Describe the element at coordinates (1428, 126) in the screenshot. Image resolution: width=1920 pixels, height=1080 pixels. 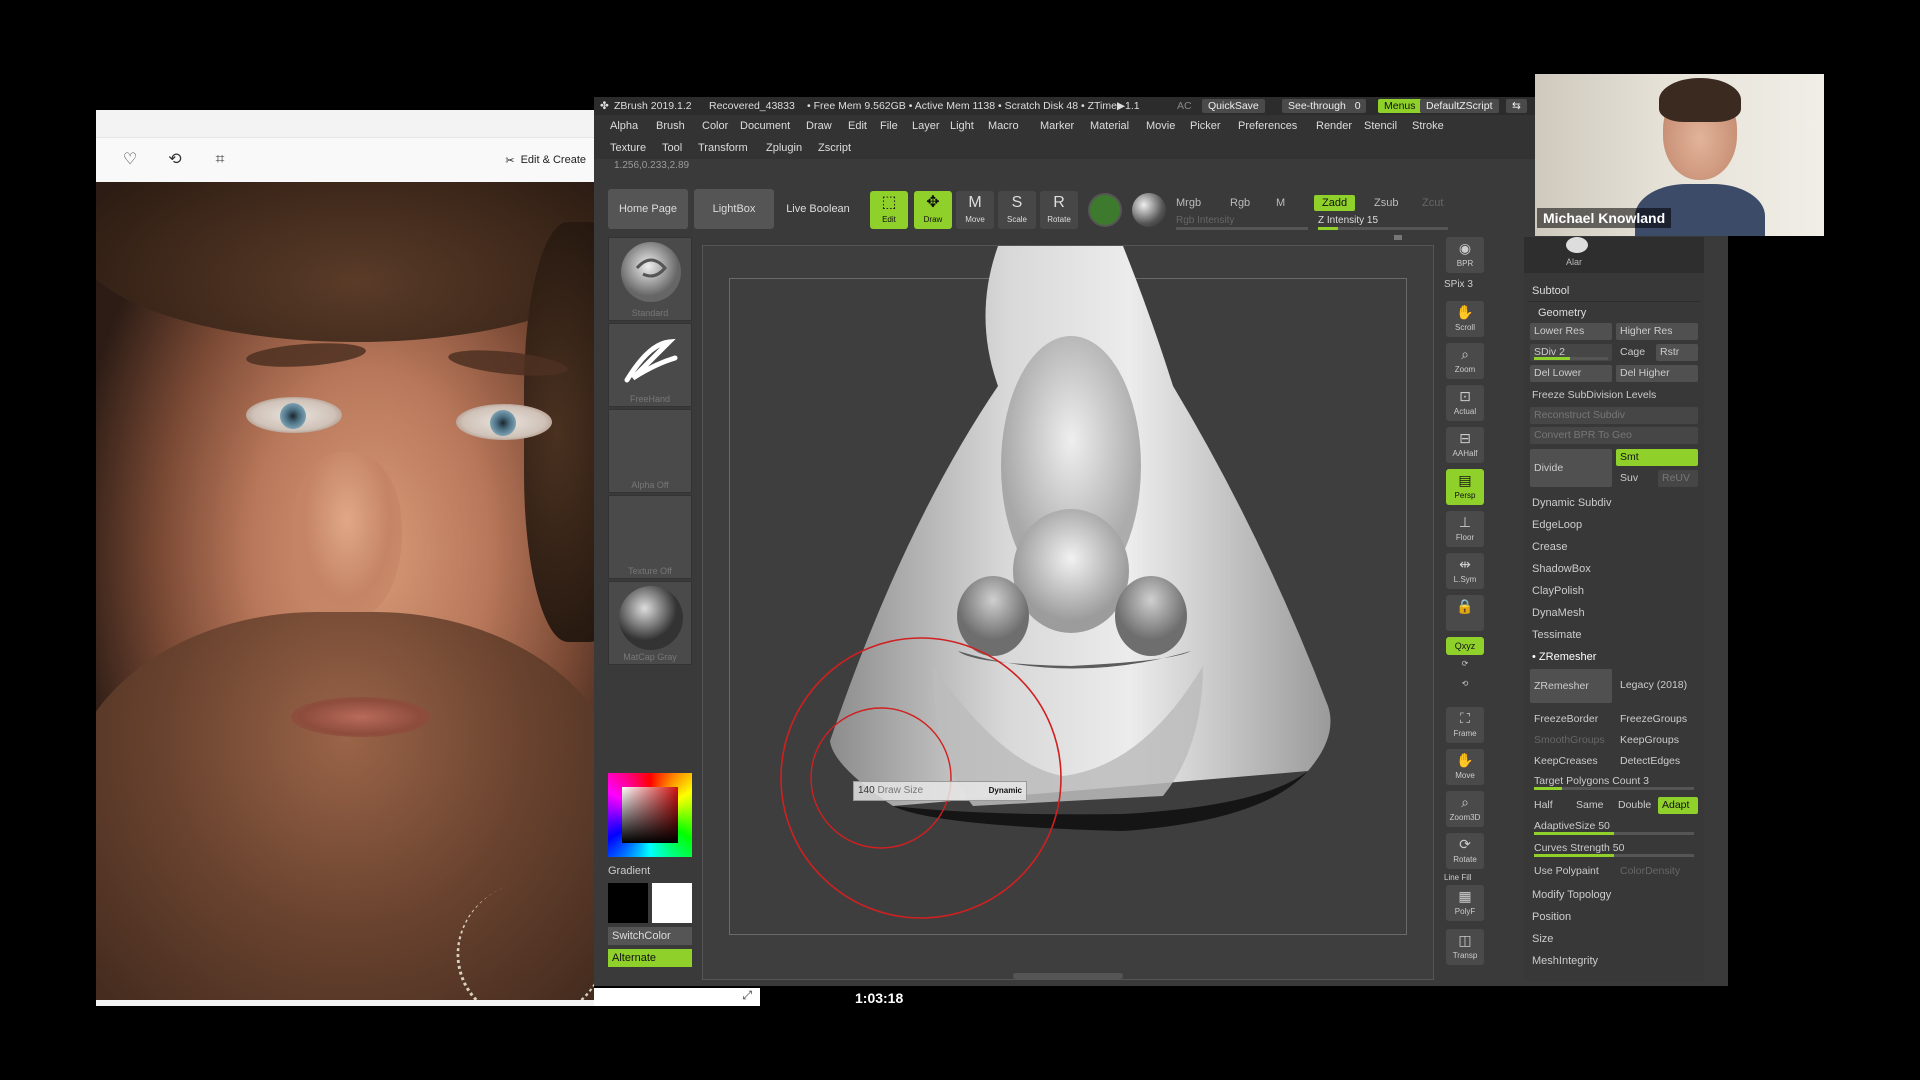
I see `menu-item: Stroke` at that location.